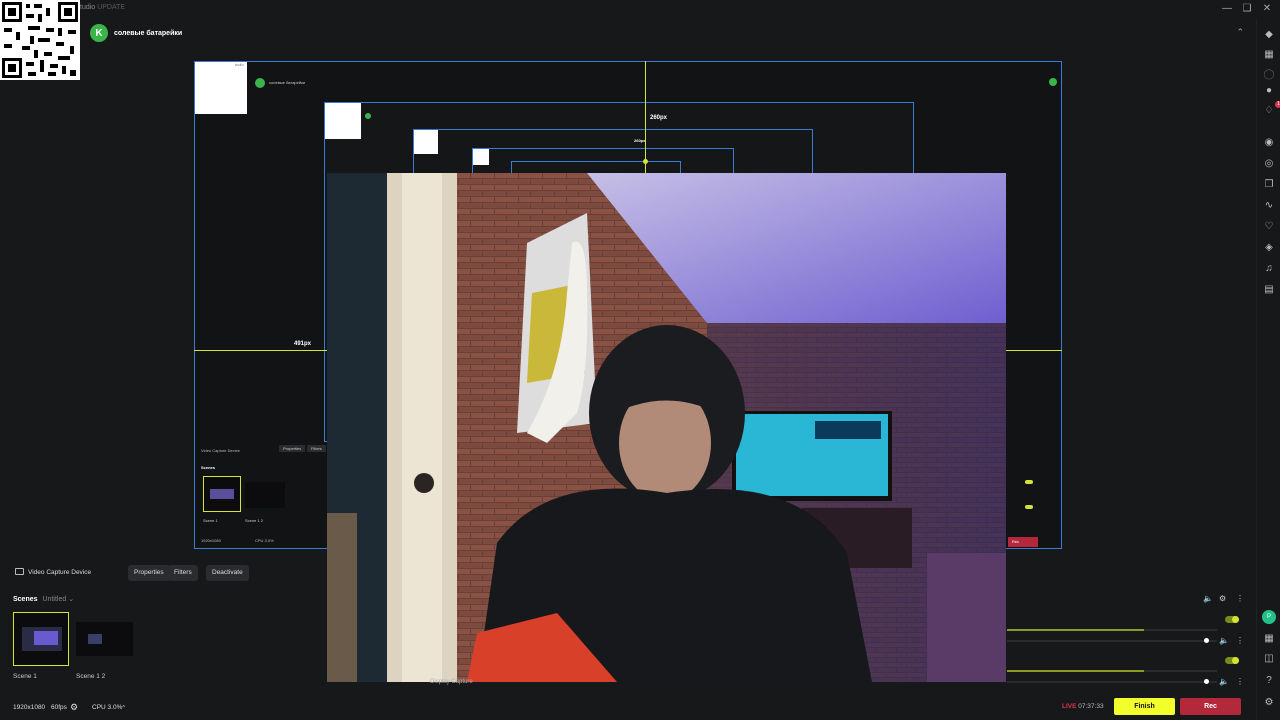 The height and width of the screenshot is (720, 1280). I want to click on alignment-guide-horizontal-right, so click(1034, 350).